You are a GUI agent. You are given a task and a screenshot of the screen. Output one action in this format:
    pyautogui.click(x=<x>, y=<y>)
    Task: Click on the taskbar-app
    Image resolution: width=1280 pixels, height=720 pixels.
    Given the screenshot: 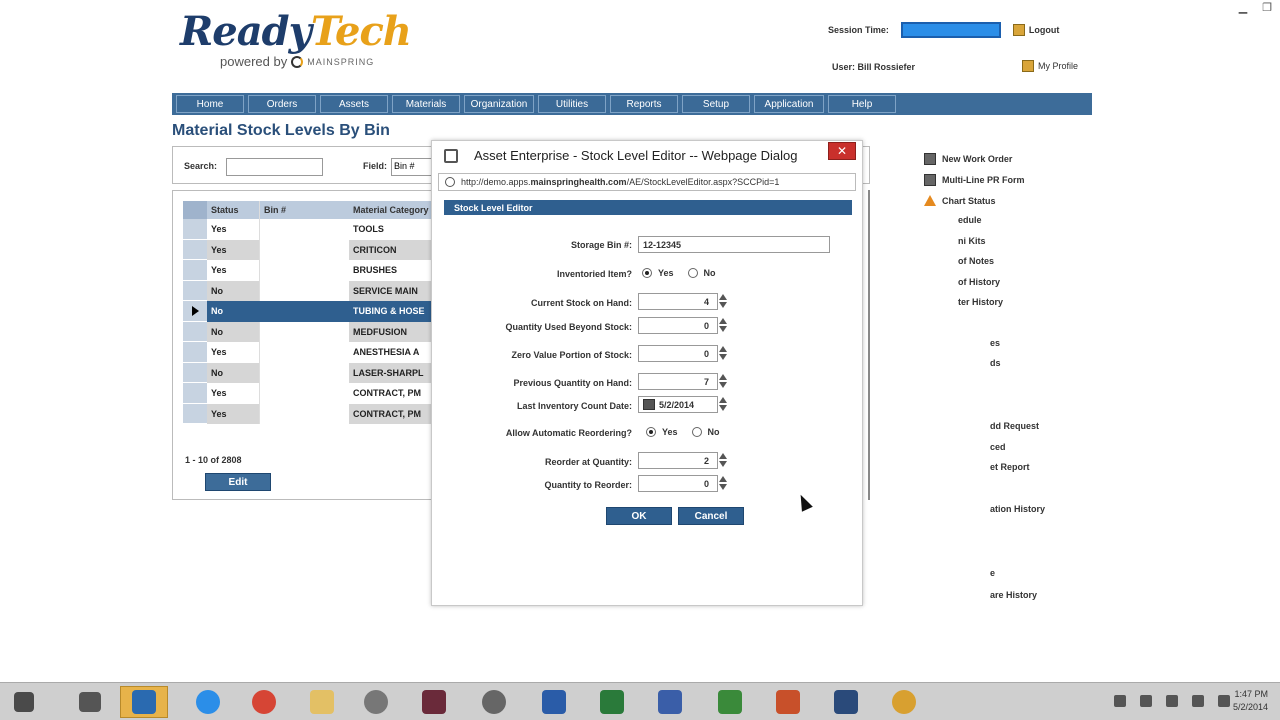 What is the action you would take?
    pyautogui.click(x=434, y=702)
    